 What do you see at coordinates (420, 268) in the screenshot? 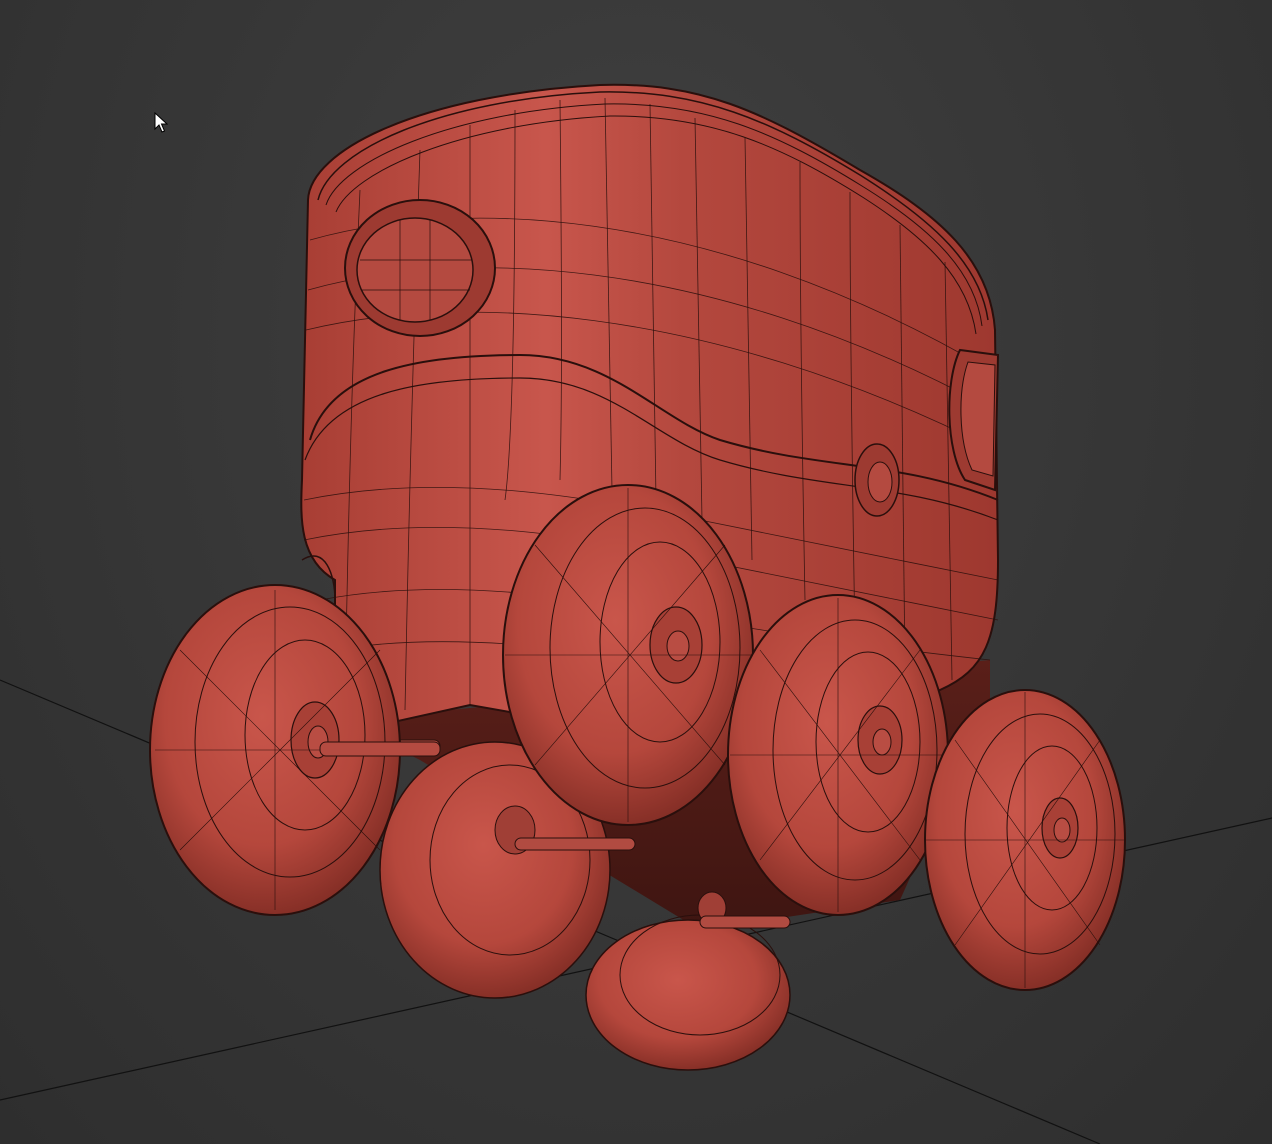
I see `body-window-left` at bounding box center [420, 268].